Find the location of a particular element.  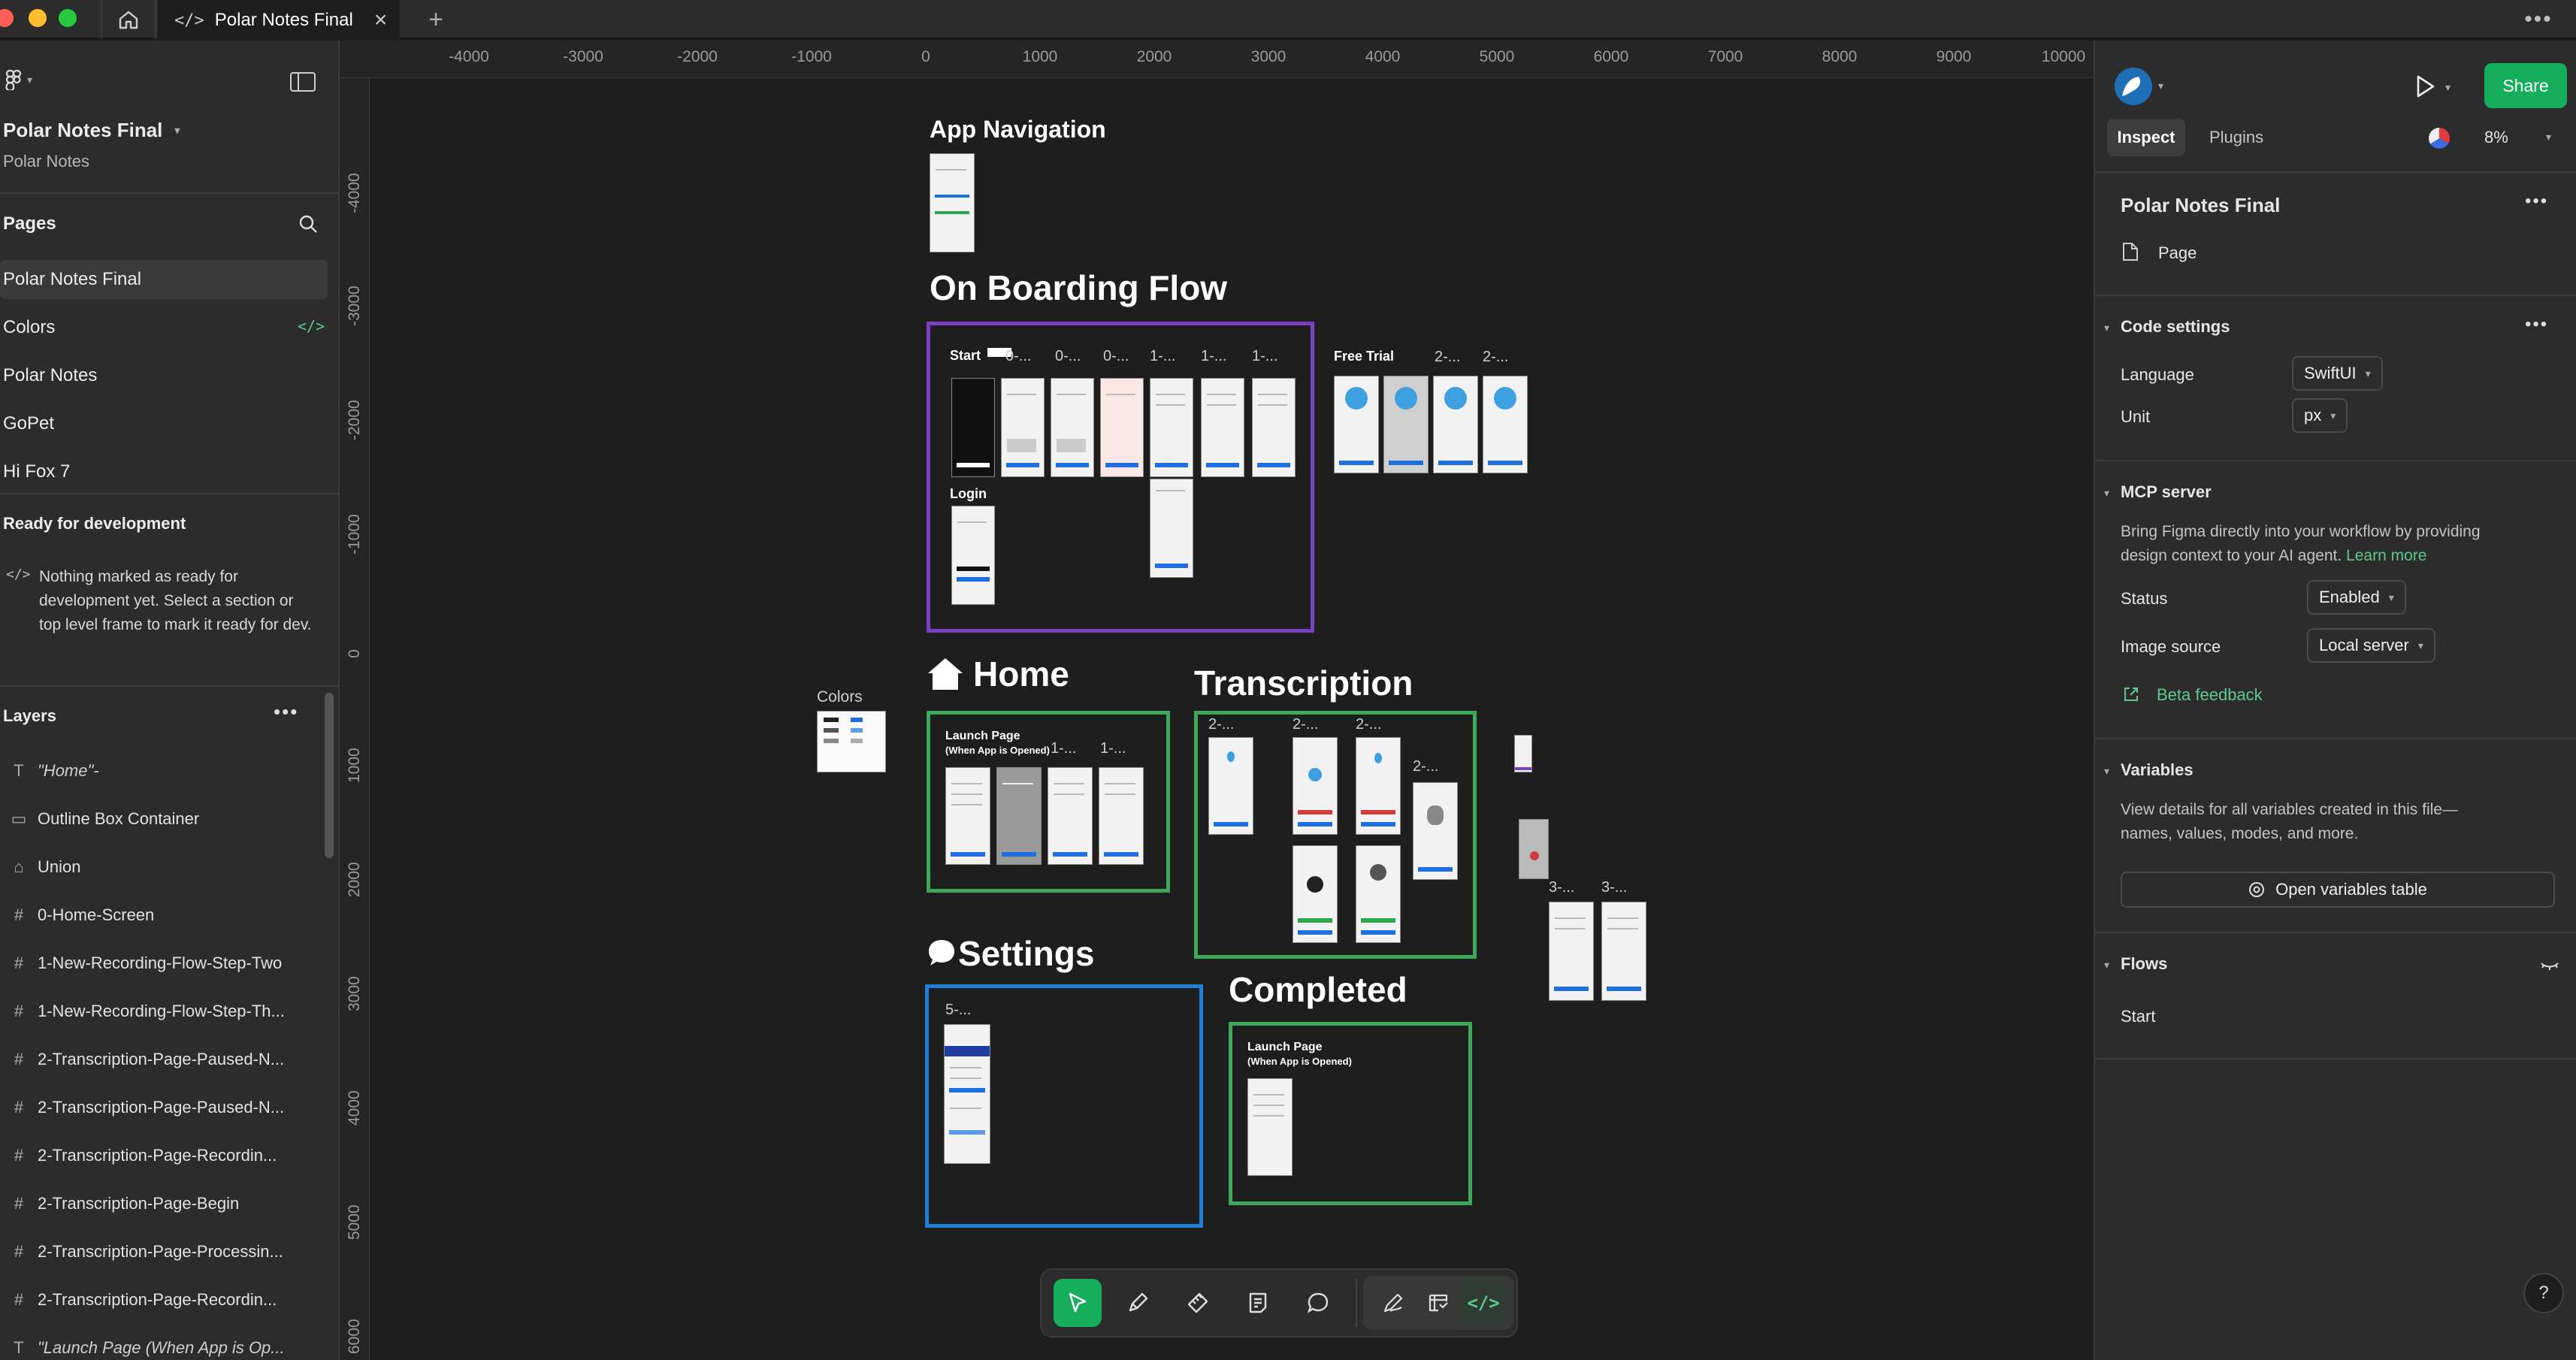

layers-scrollbar is located at coordinates (329, 775).